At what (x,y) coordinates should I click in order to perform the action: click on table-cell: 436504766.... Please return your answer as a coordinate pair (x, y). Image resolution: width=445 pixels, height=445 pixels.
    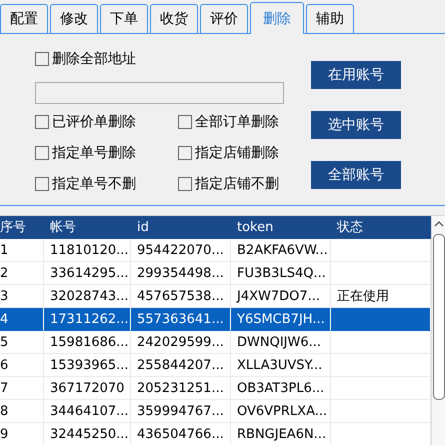
    Looking at the image, I should click on (181, 434).